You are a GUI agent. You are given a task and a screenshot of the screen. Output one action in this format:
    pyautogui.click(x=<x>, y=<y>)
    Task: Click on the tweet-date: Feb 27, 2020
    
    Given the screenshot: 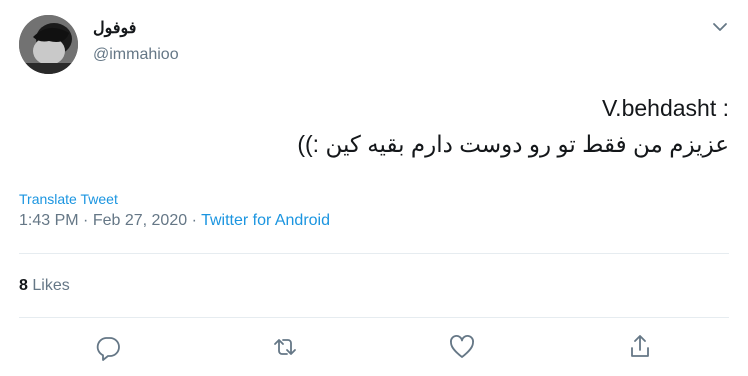 What is the action you would take?
    pyautogui.click(x=140, y=220)
    